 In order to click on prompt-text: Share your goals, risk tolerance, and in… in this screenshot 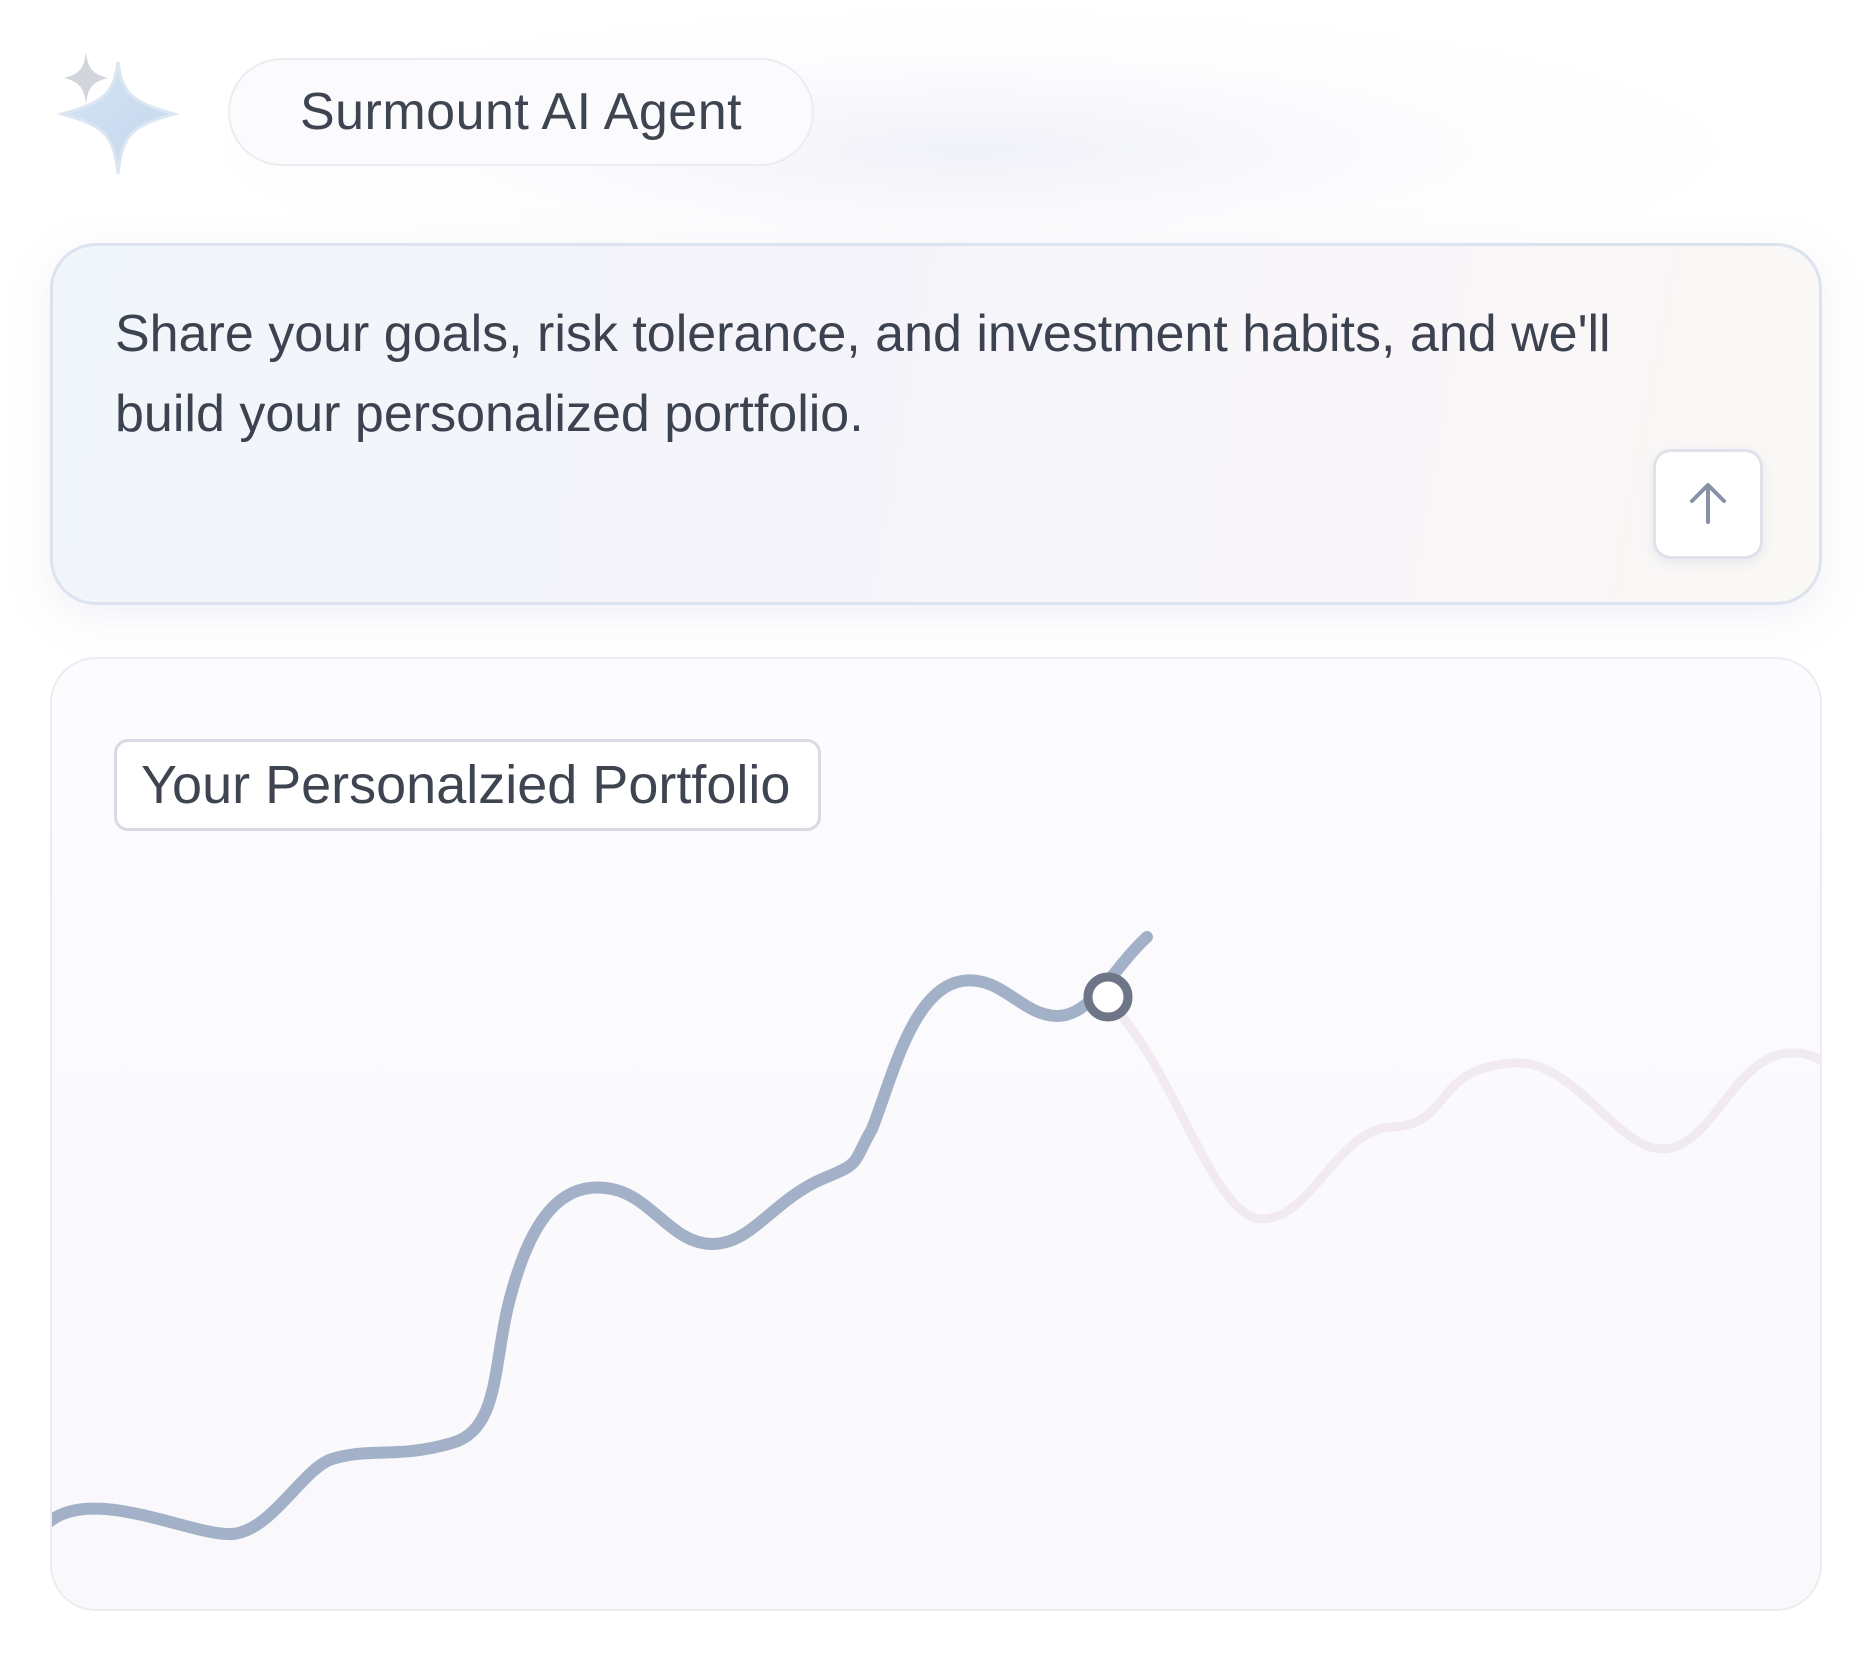, I will do `click(895, 374)`.